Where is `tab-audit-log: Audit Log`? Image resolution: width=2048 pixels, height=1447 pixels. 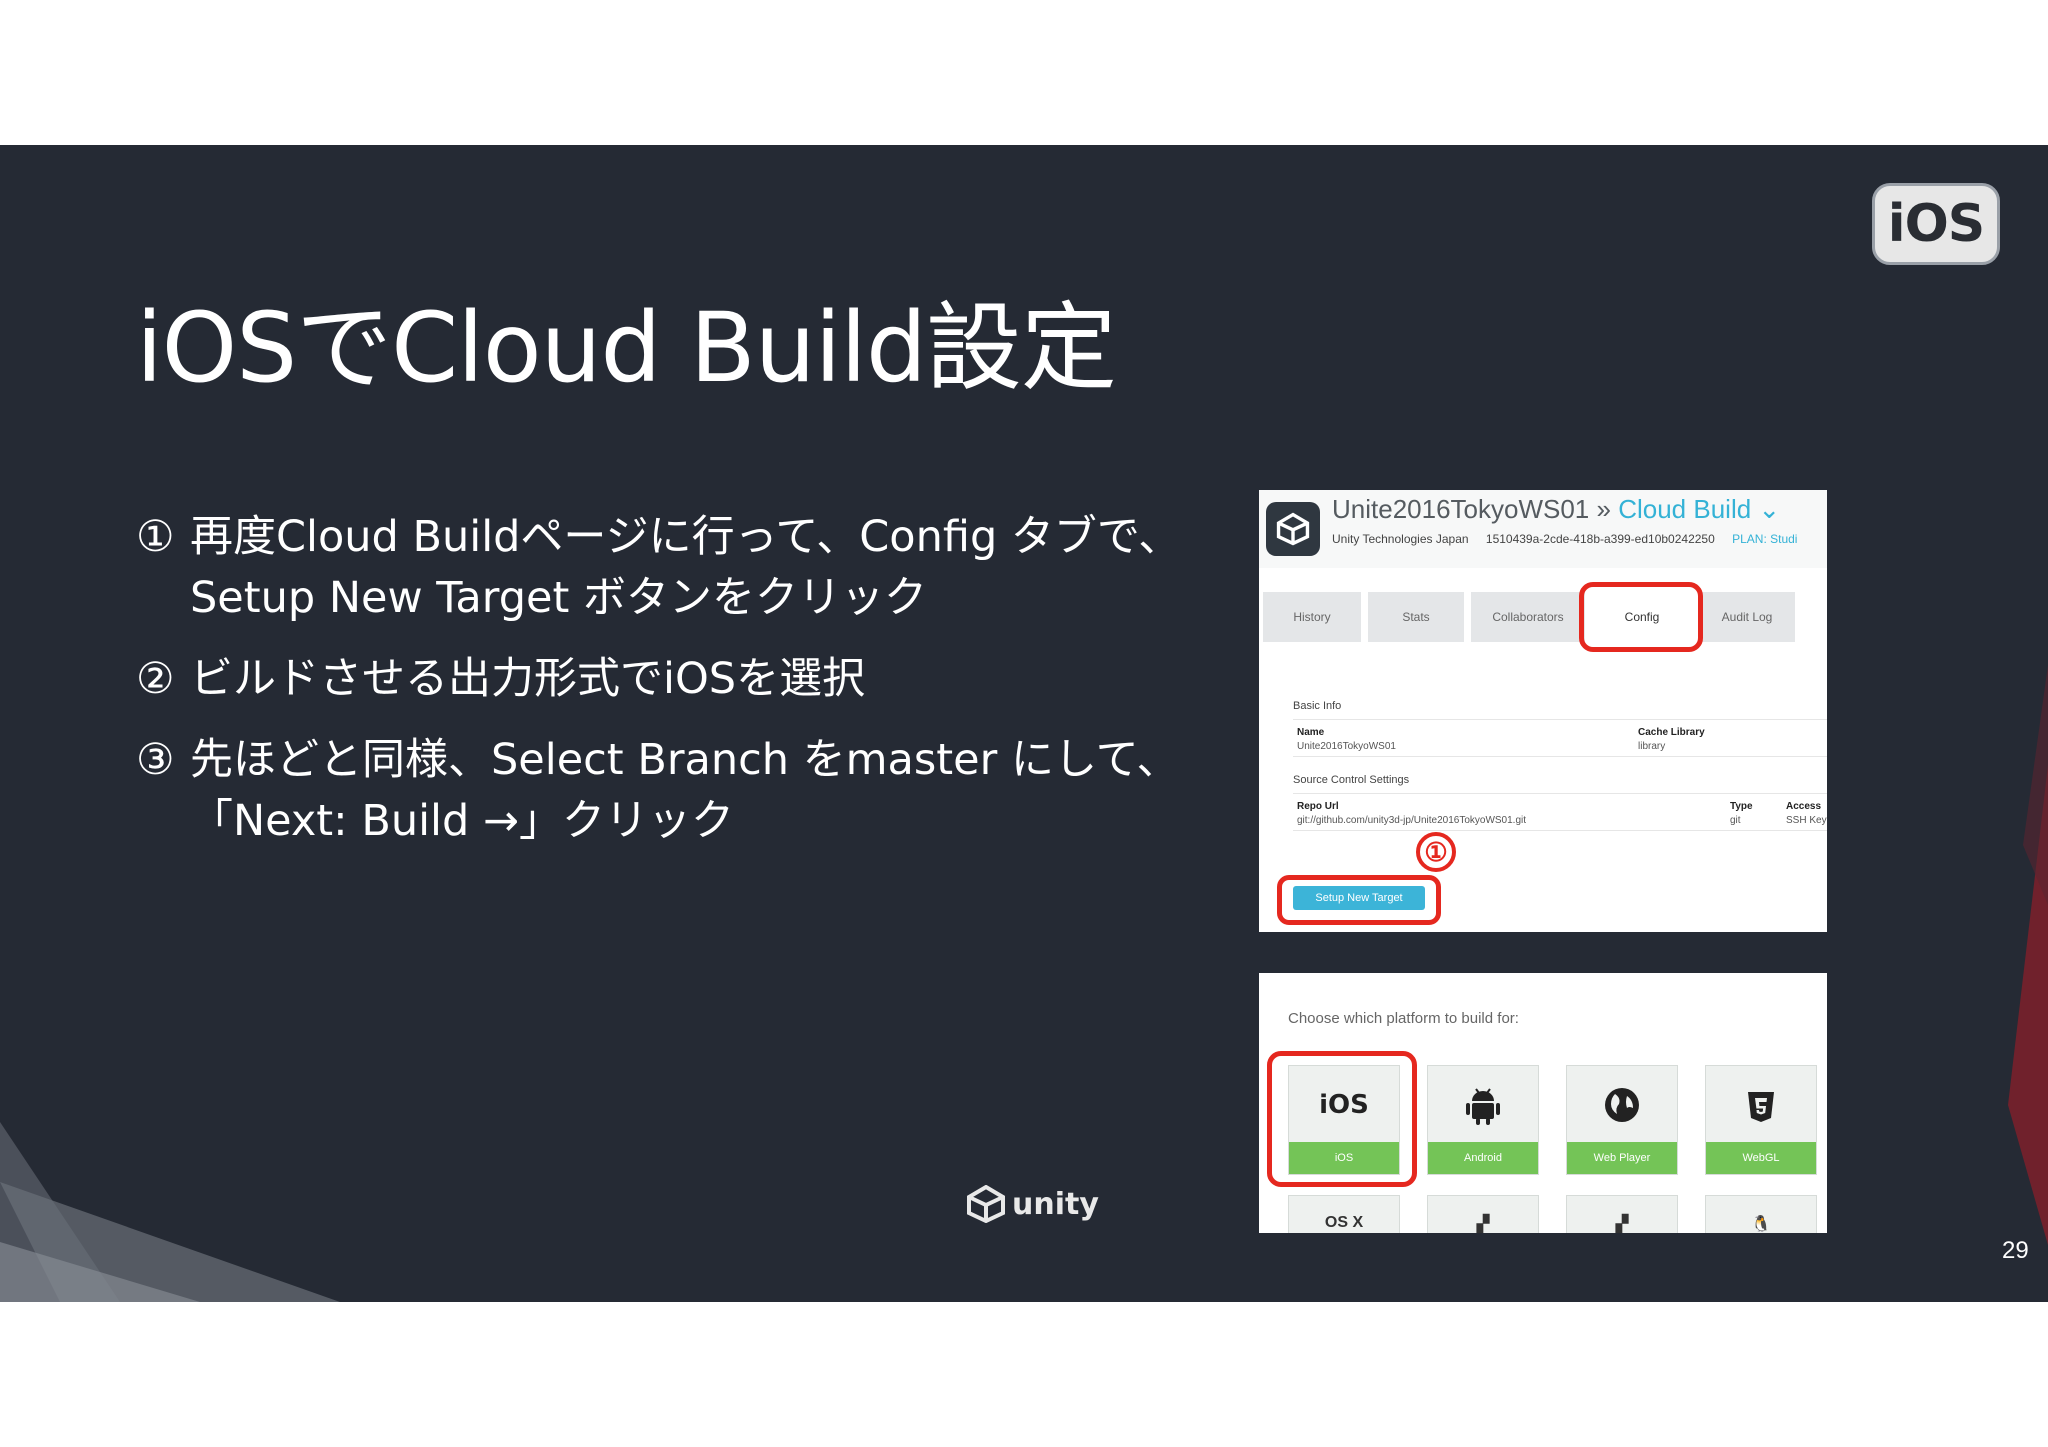
tab-audit-log: Audit Log is located at coordinates (1747, 617).